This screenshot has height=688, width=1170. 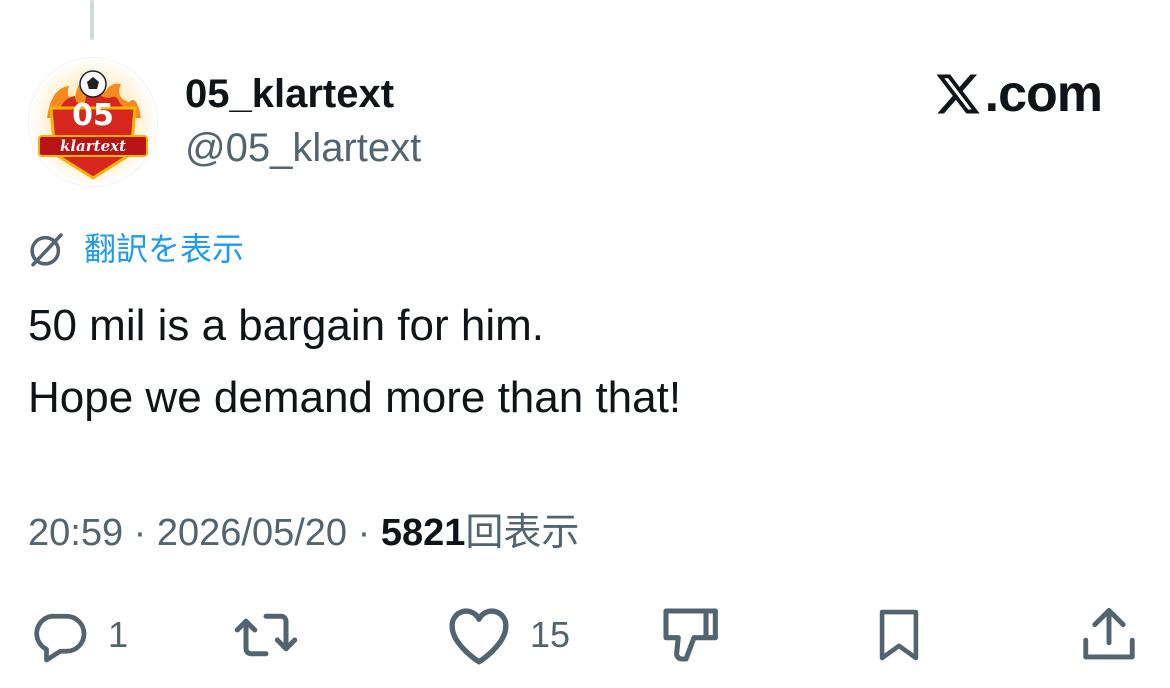 What do you see at coordinates (479, 636) in the screenshot?
I see `heart-icon` at bounding box center [479, 636].